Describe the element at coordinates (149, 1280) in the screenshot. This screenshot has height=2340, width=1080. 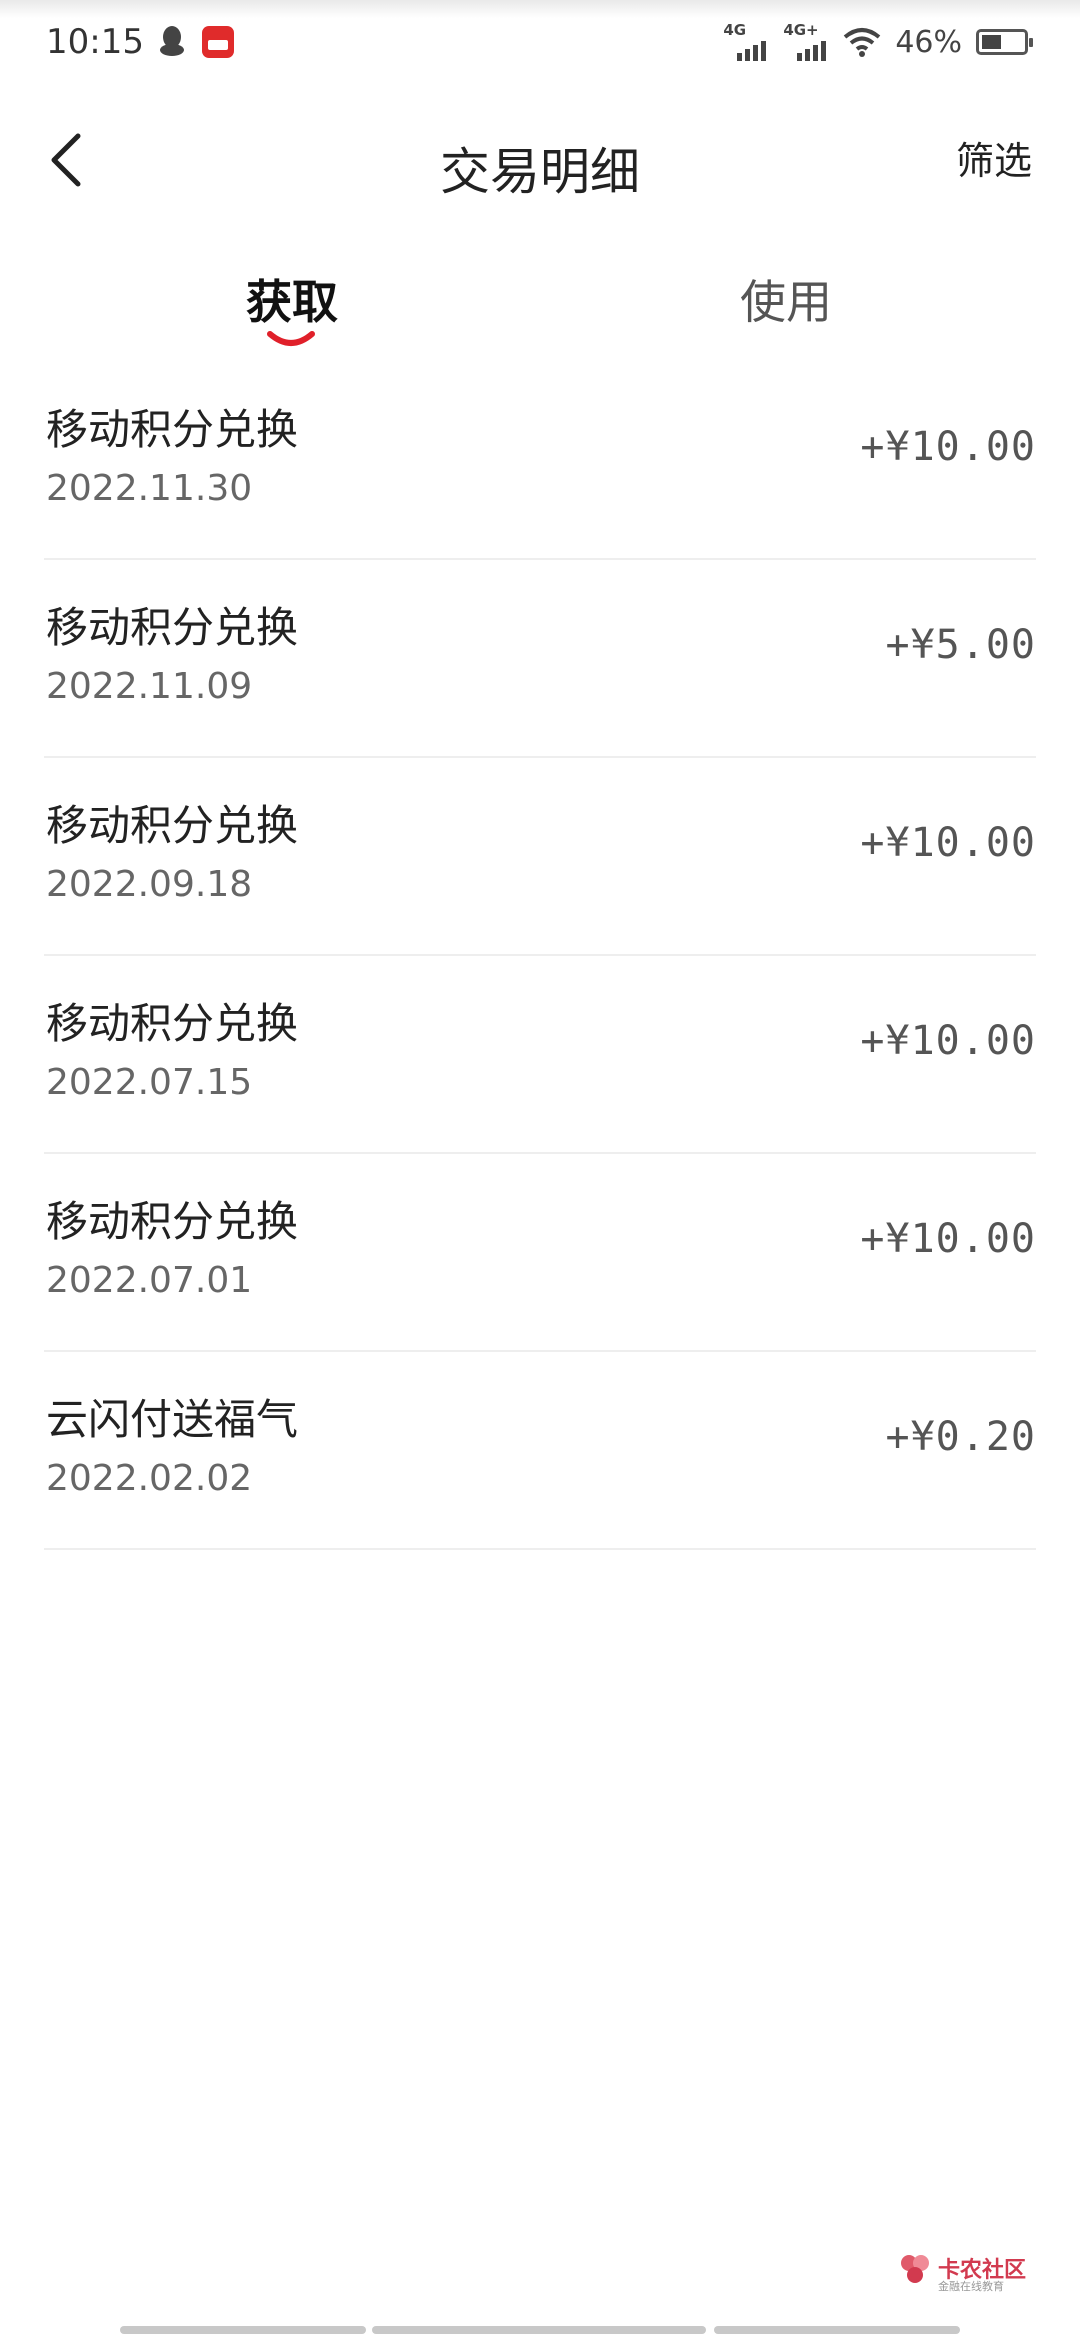
I see `transaction-date: 2022.07.01` at that location.